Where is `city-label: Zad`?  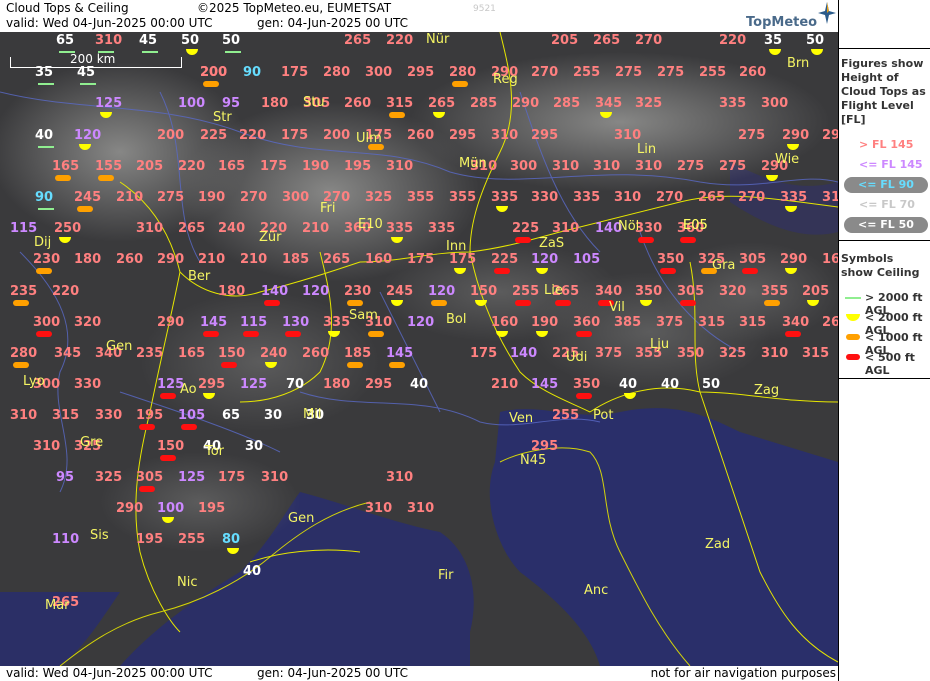
city-label: Zad is located at coordinates (718, 544).